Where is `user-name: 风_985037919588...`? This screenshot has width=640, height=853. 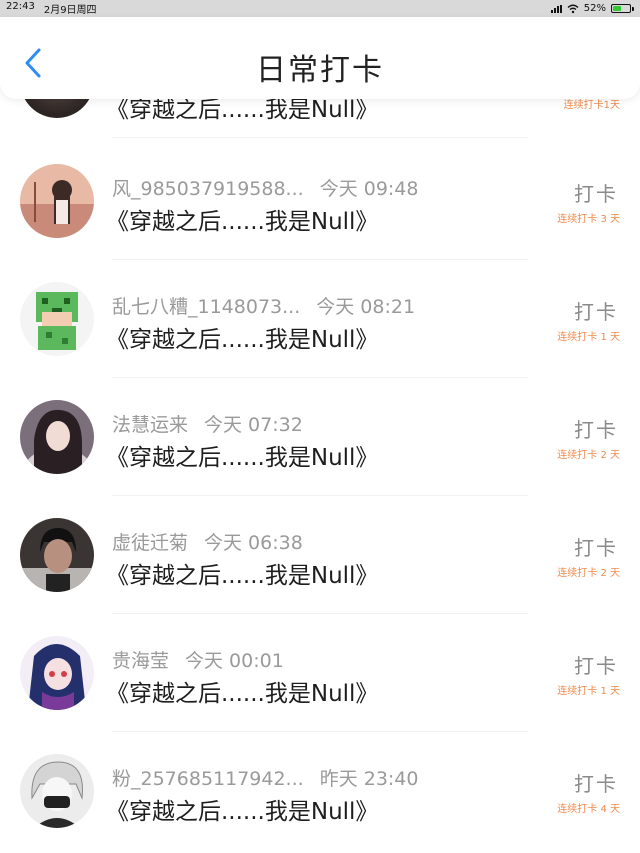 user-name: 风_985037919588... is located at coordinates (208, 189).